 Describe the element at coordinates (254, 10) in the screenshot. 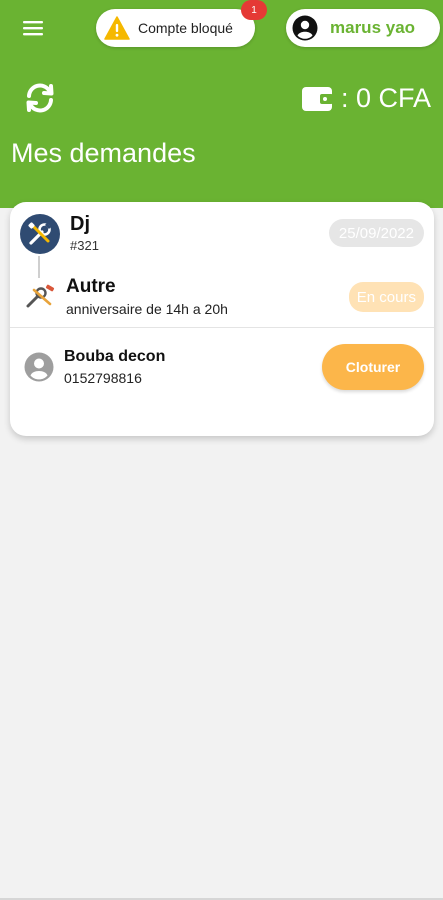

I see `notification-badge: 1` at that location.